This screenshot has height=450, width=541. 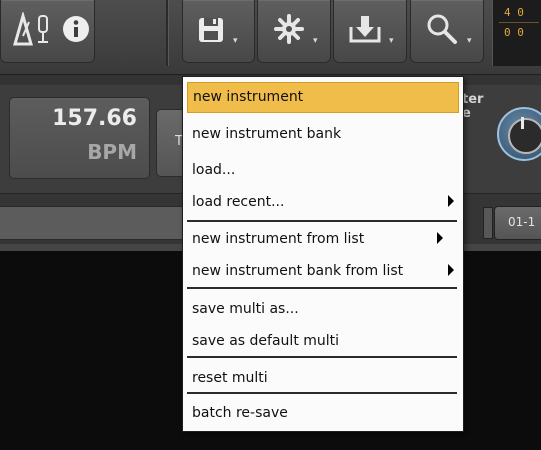 I want to click on import-icon, so click(x=365, y=29).